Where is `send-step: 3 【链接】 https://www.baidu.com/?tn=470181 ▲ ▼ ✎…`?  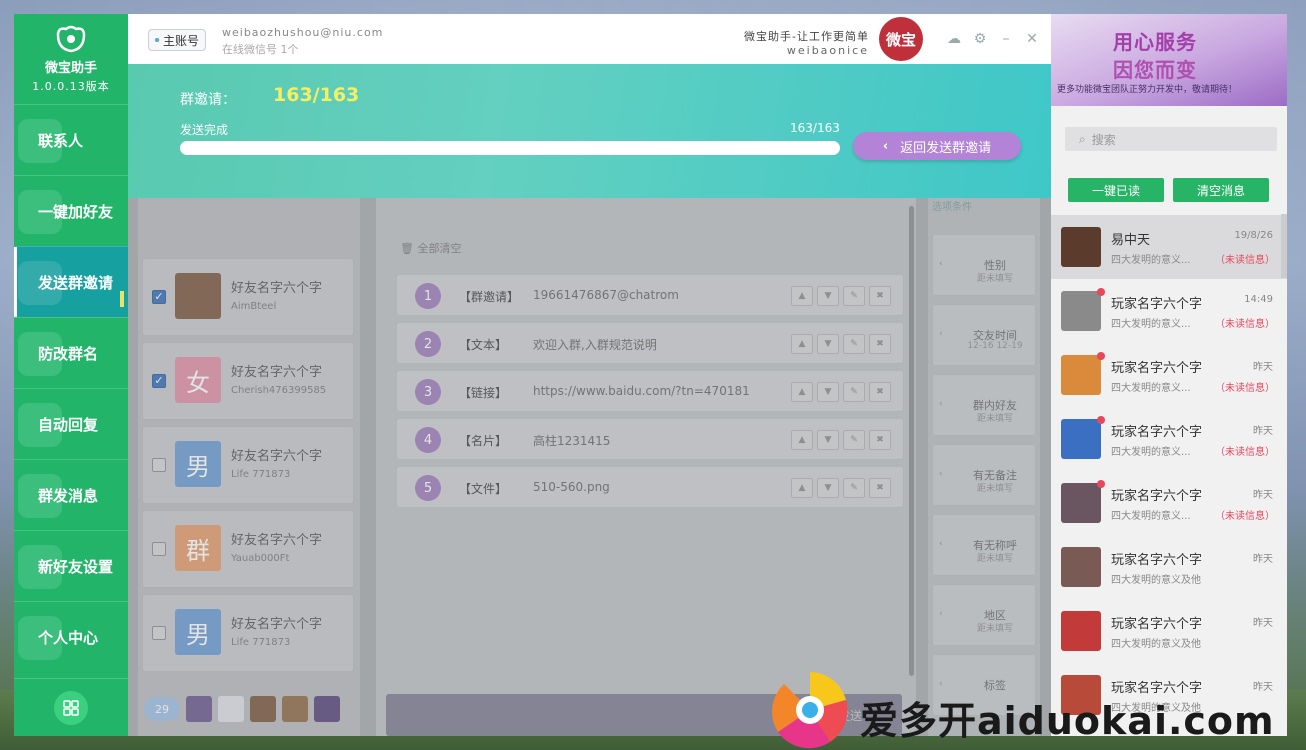
send-step: 3 【链接】 https://www.baidu.com/?tn=470181 ▲ ▼ ✎… is located at coordinates (650, 391).